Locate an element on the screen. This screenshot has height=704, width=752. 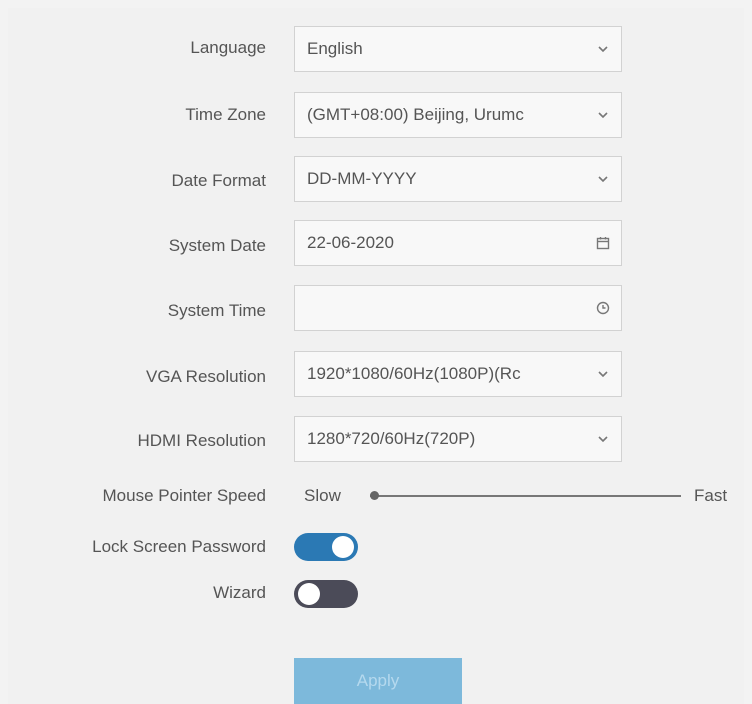
time-zone-label: Time Zone is located at coordinates (225, 114).